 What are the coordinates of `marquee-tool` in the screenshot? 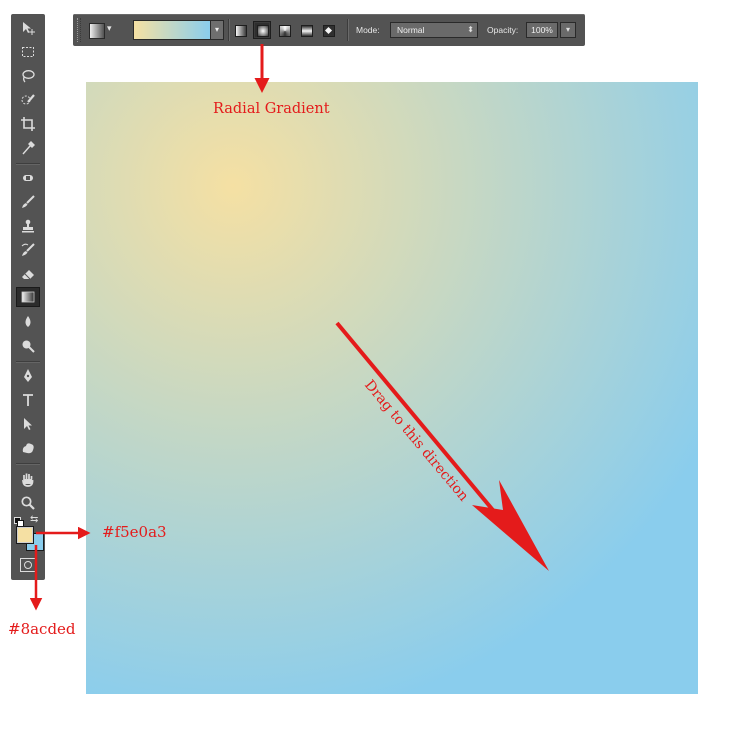 It's located at (28, 52).